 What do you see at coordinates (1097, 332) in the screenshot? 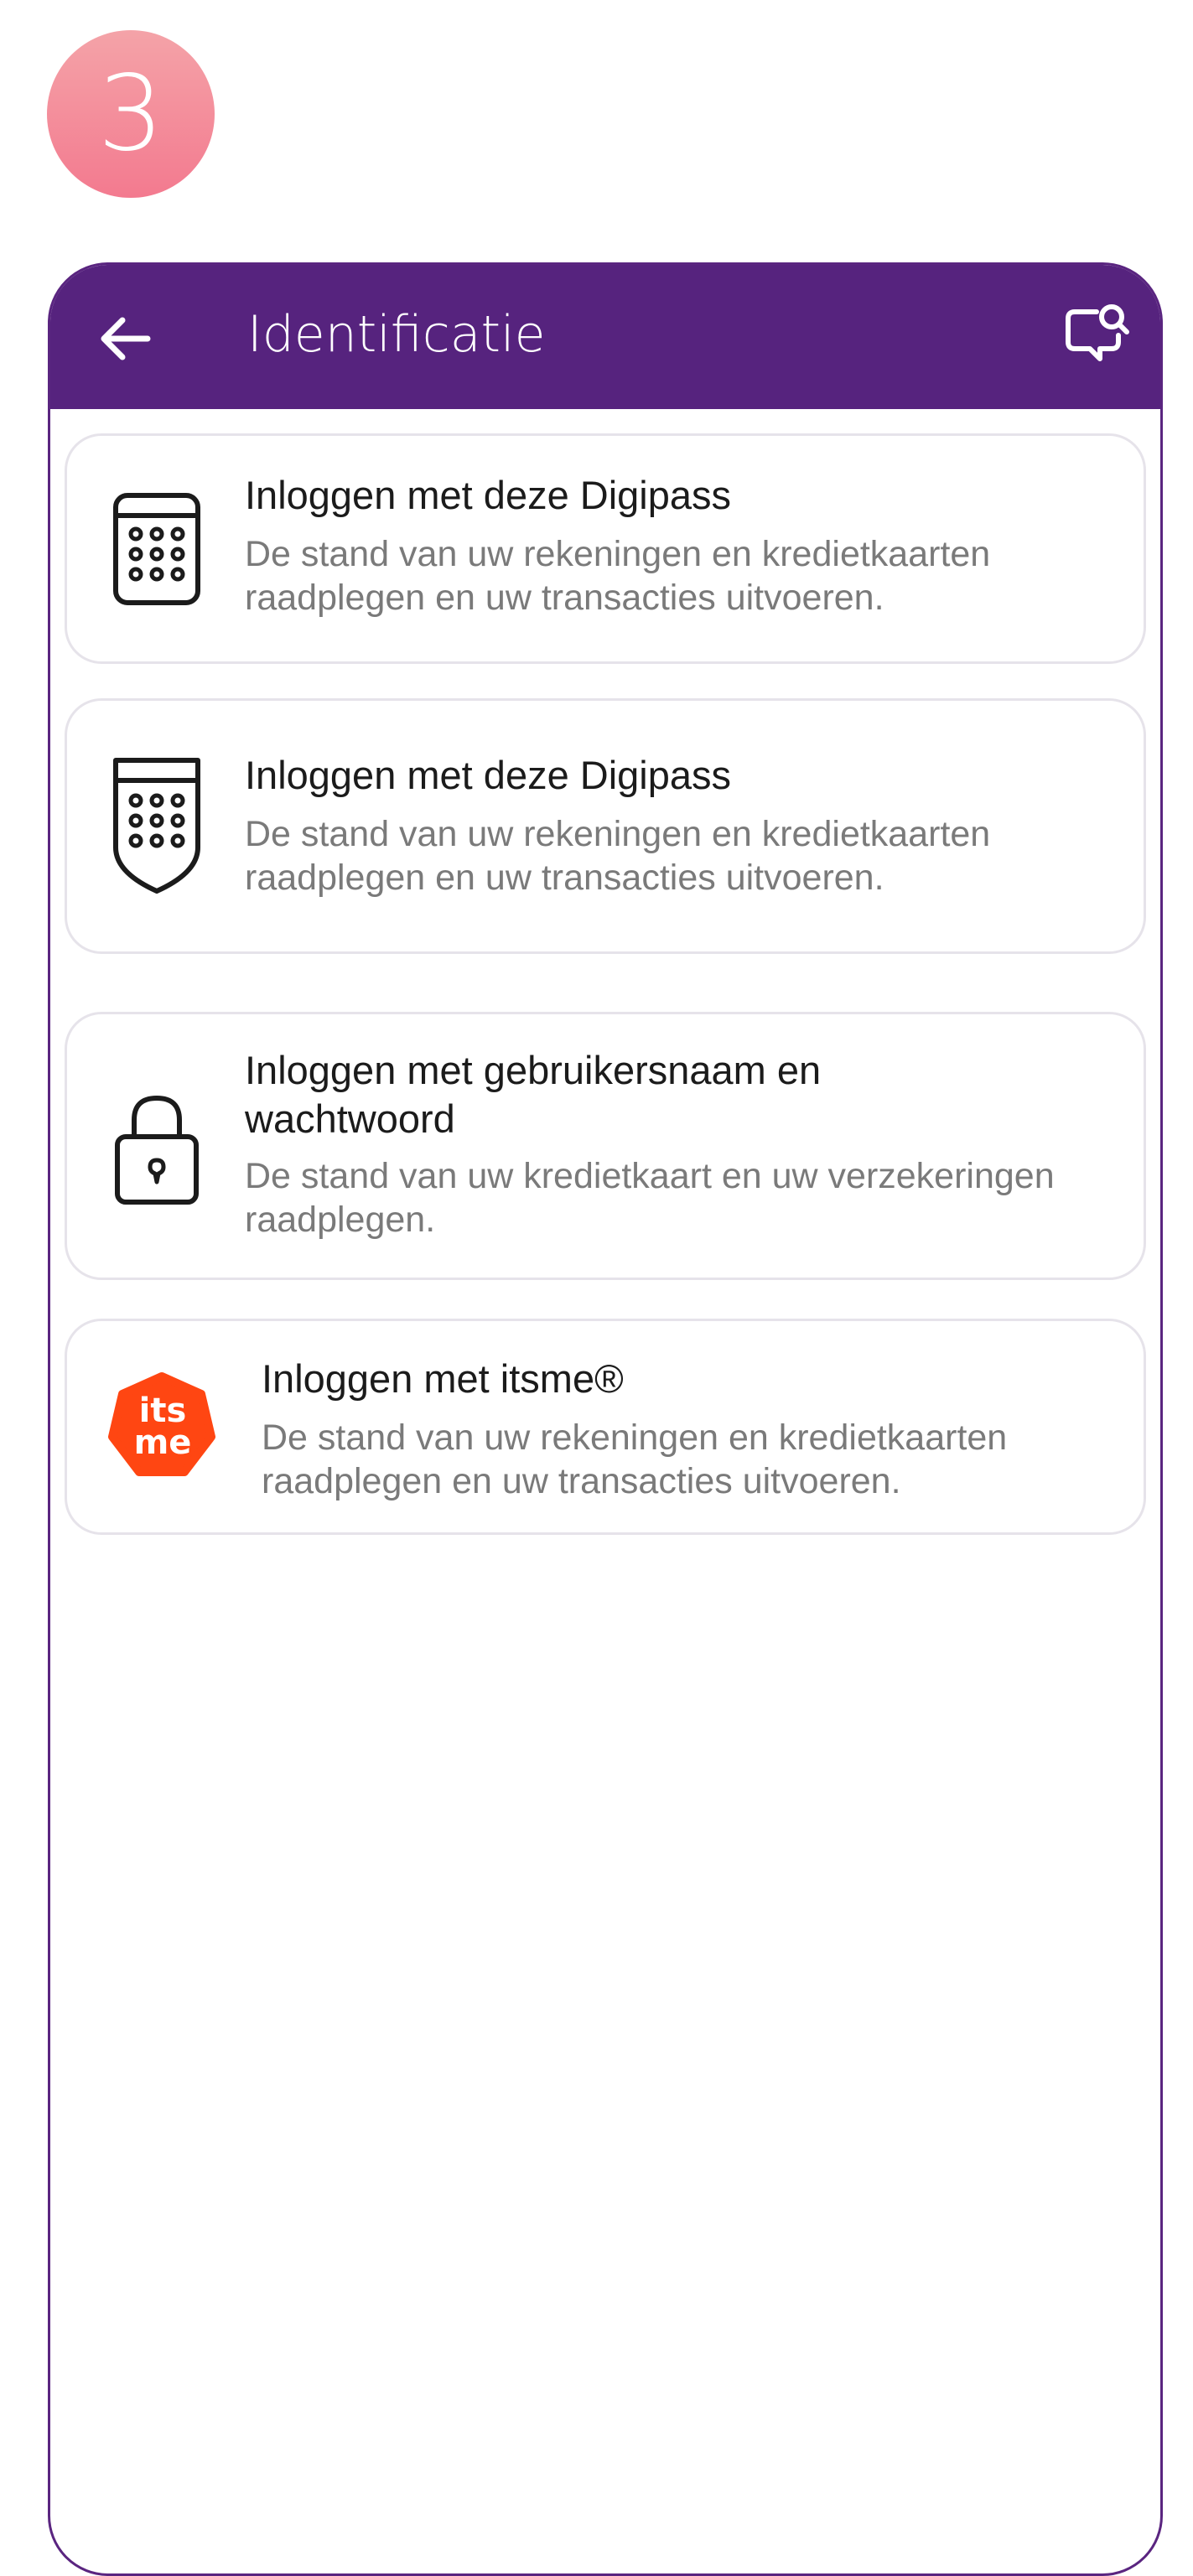
I see `chat-search-icon` at bounding box center [1097, 332].